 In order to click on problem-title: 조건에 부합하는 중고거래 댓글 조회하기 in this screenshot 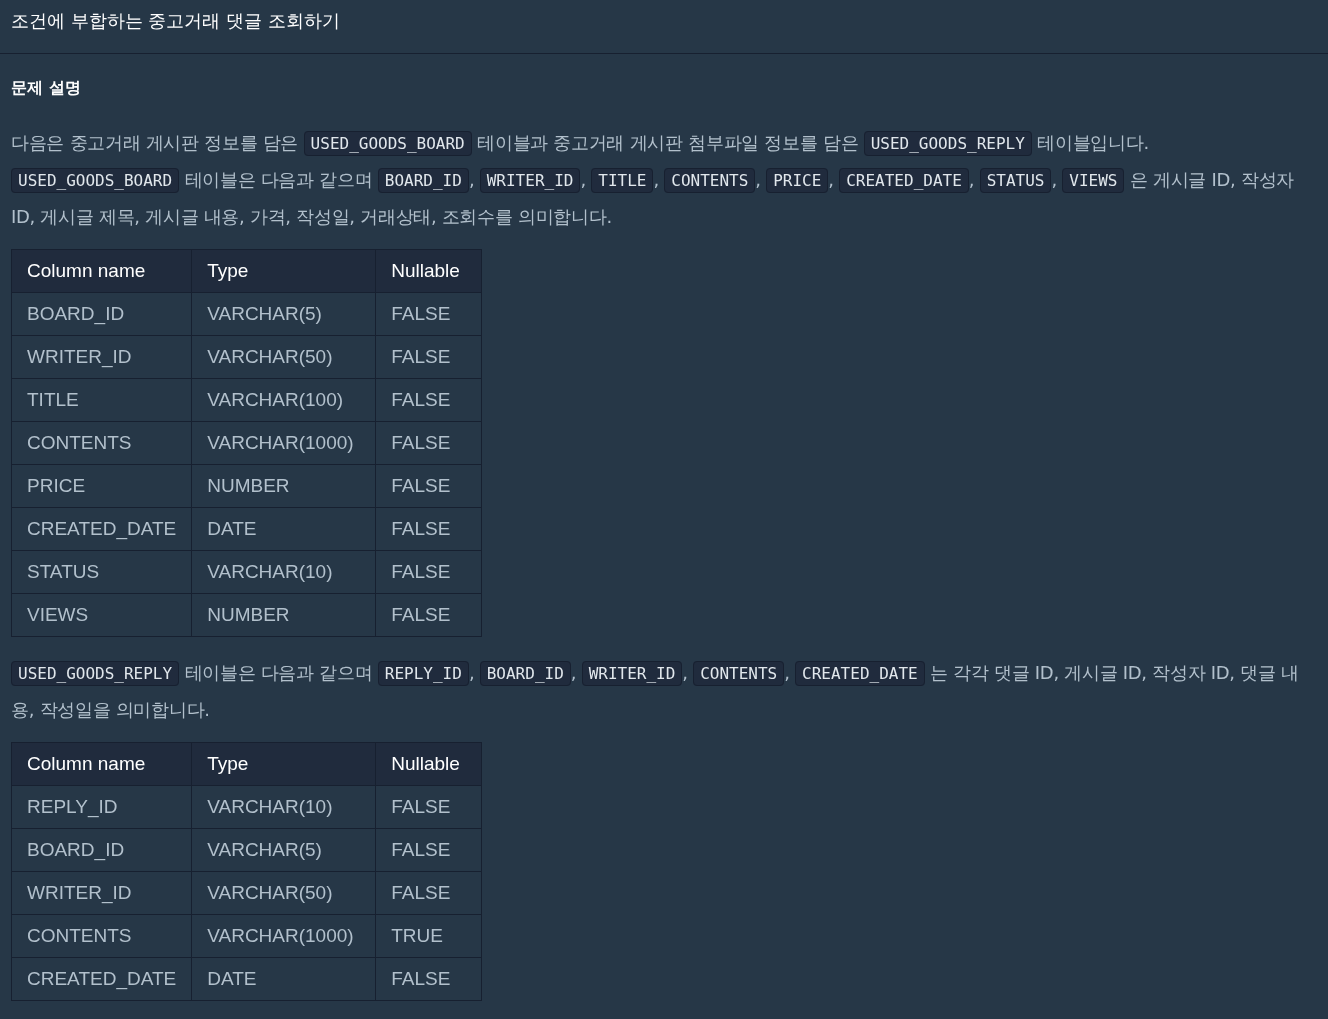, I will do `click(175, 20)`.